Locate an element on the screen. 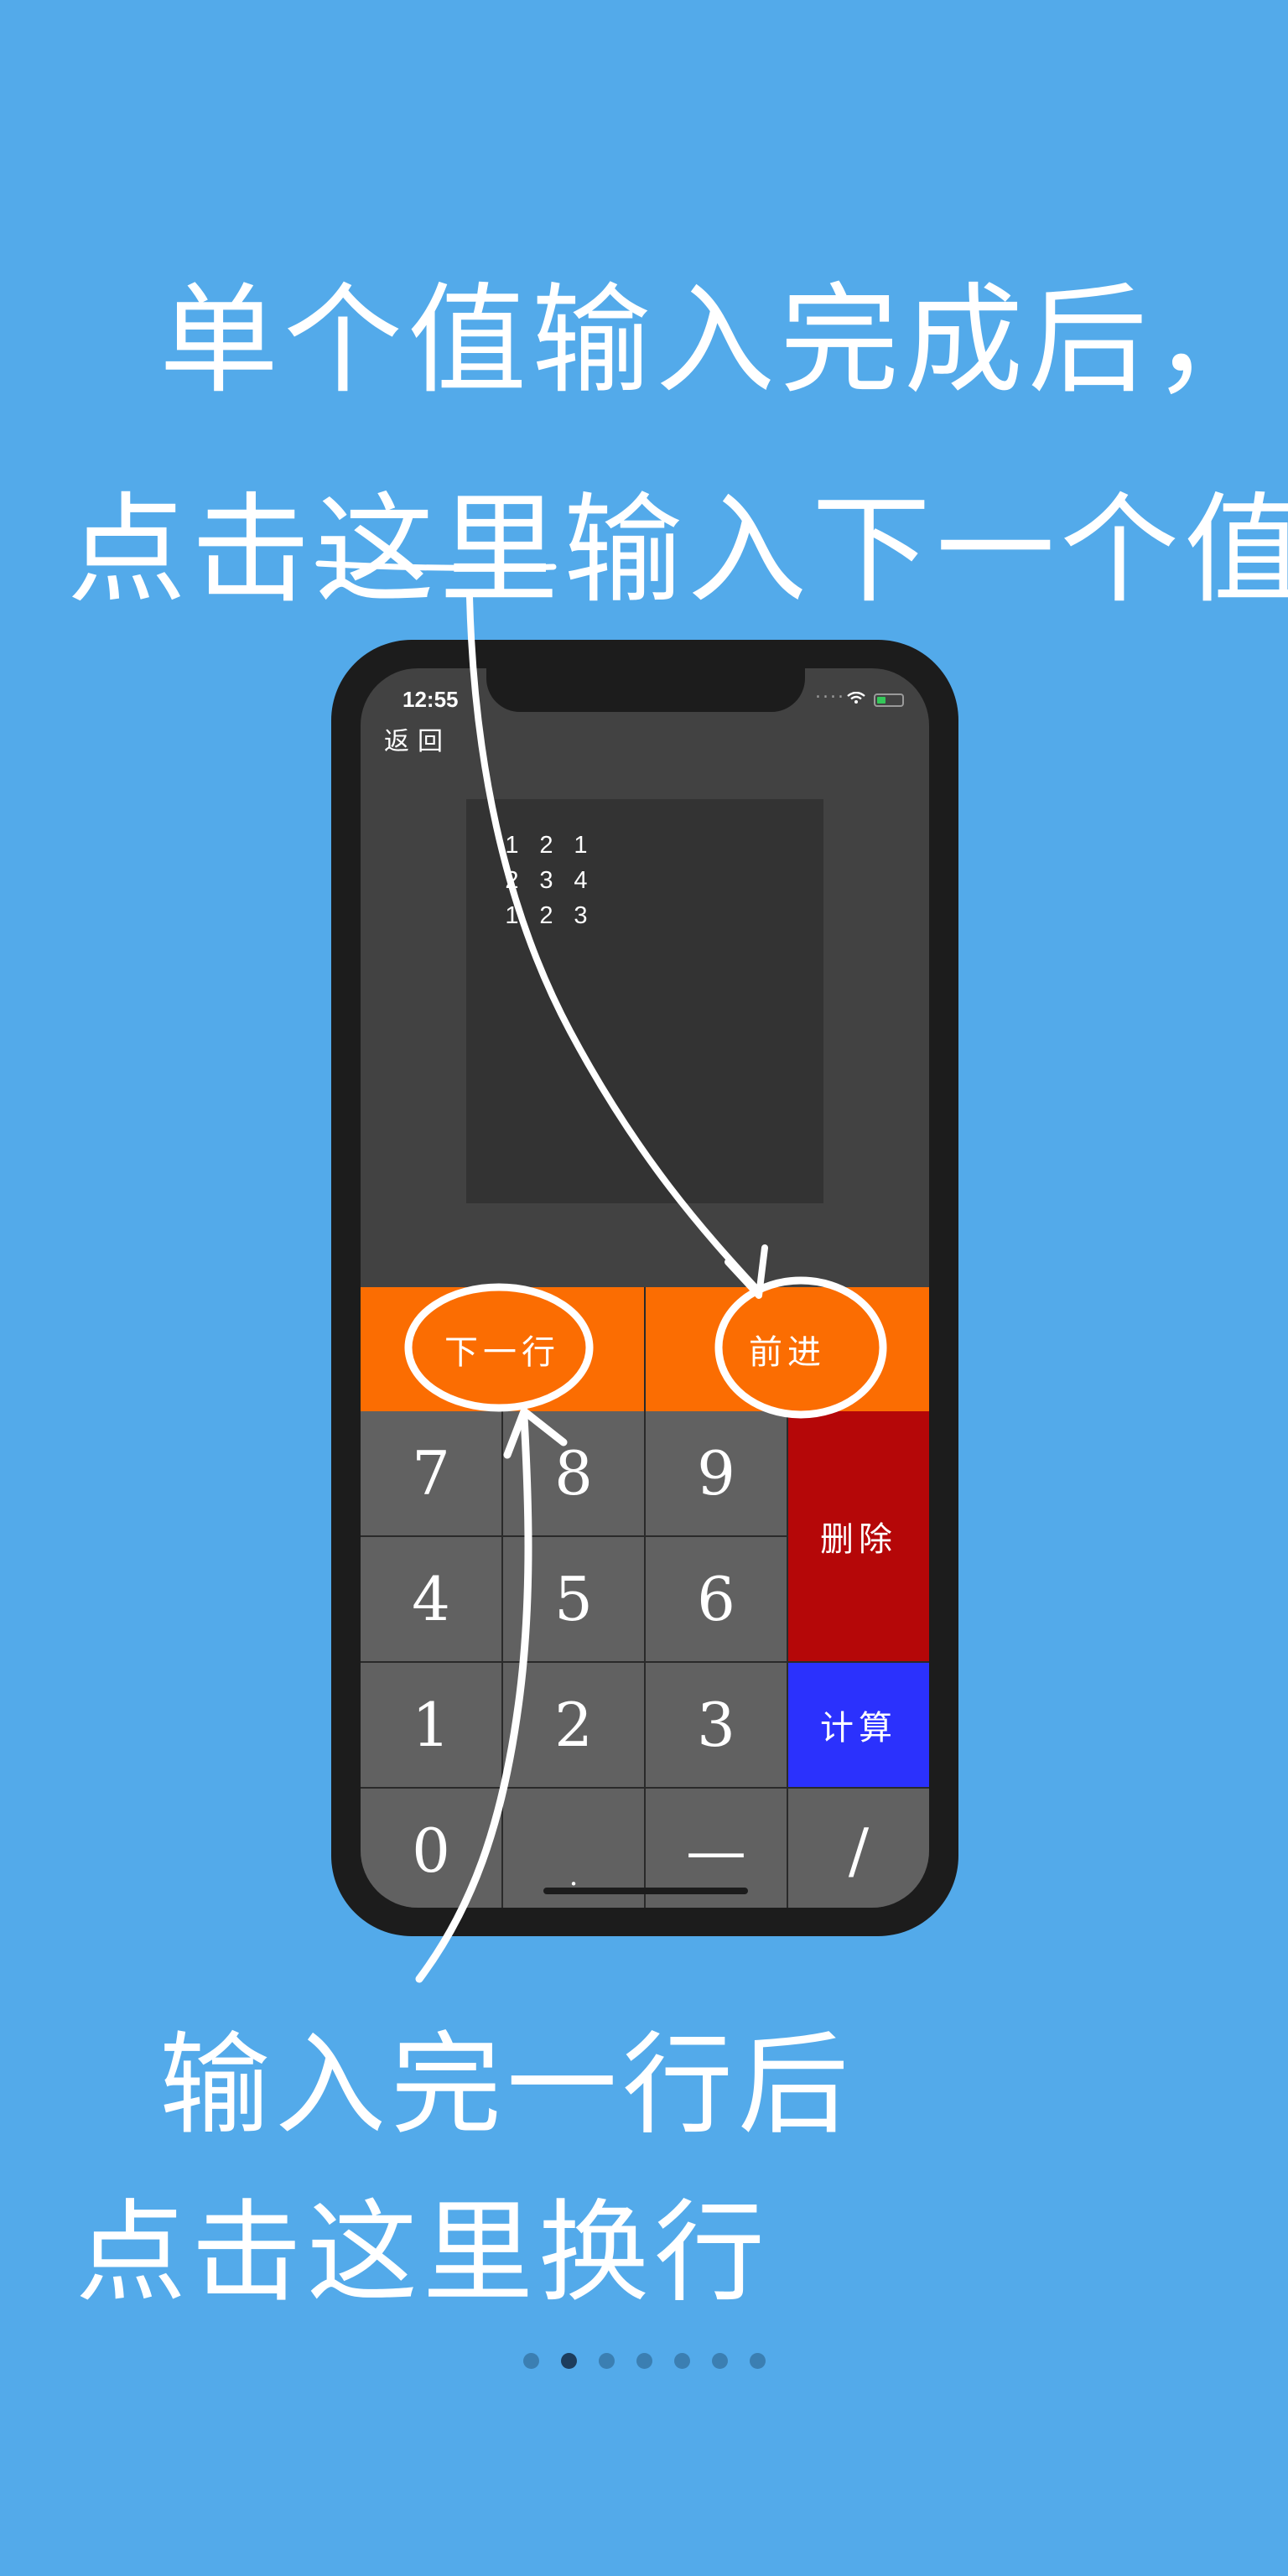 The height and width of the screenshot is (2576, 1288). page-dot-active is located at coordinates (568, 2361).